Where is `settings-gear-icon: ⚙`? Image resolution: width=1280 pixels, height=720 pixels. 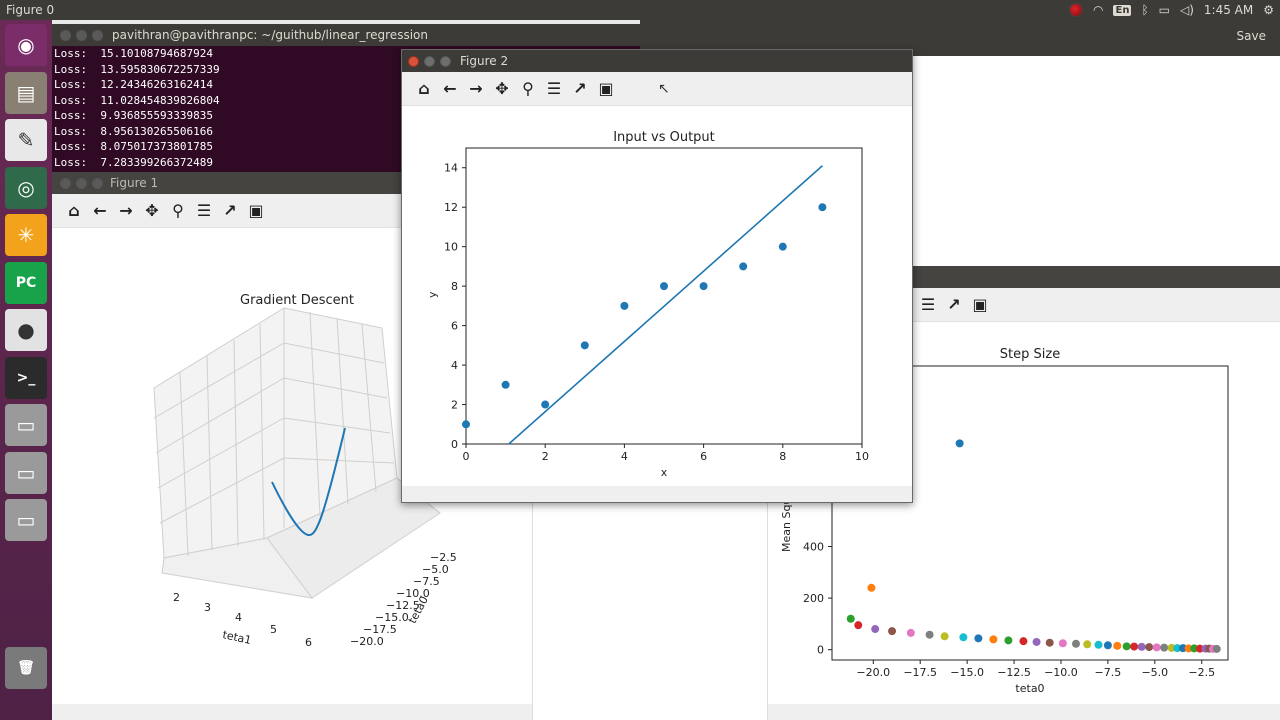 settings-gear-icon: ⚙ is located at coordinates (1268, 10).